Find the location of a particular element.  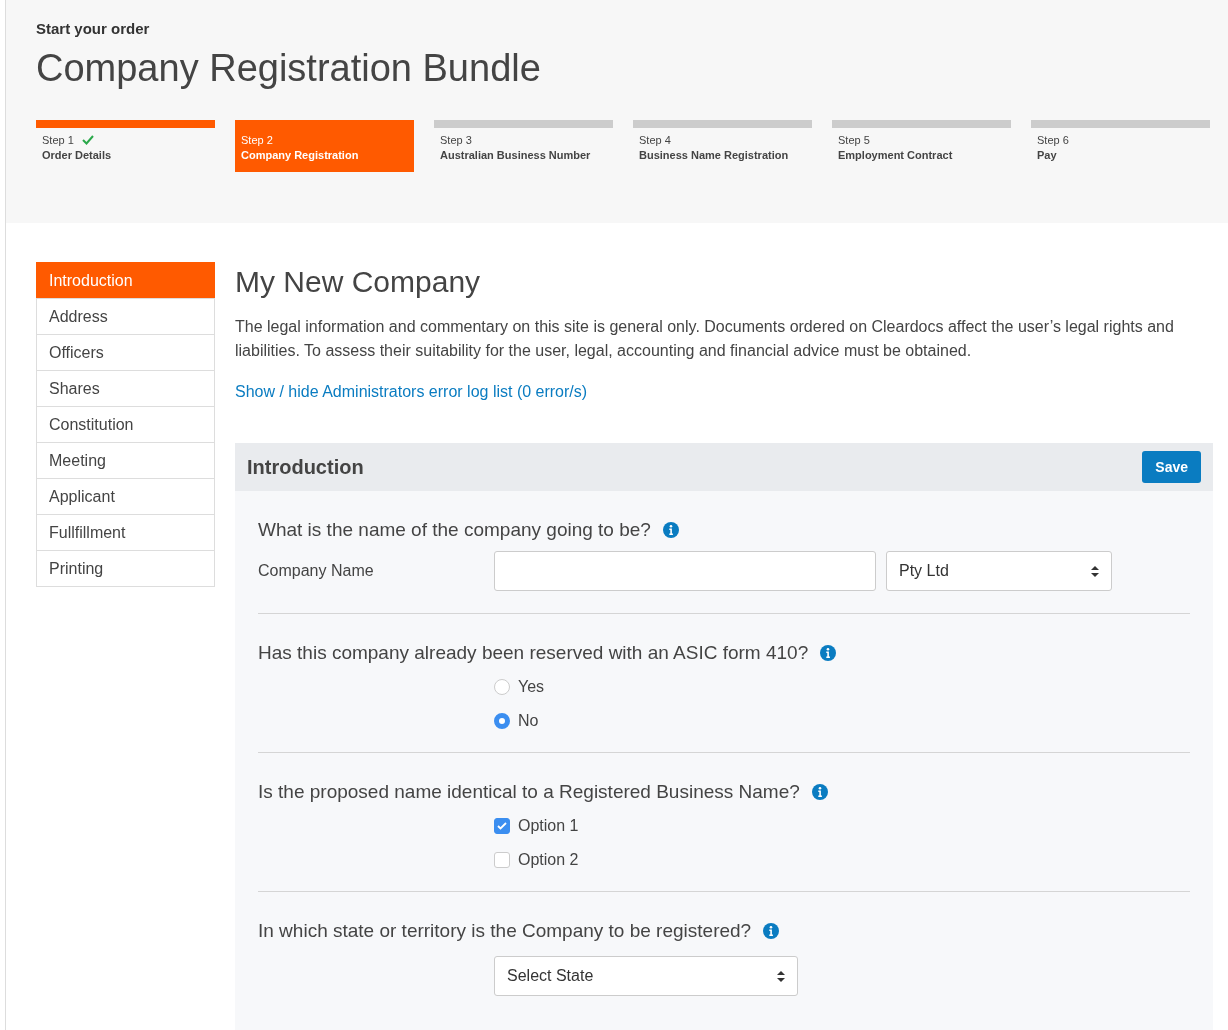

company-name-input is located at coordinates (685, 571).